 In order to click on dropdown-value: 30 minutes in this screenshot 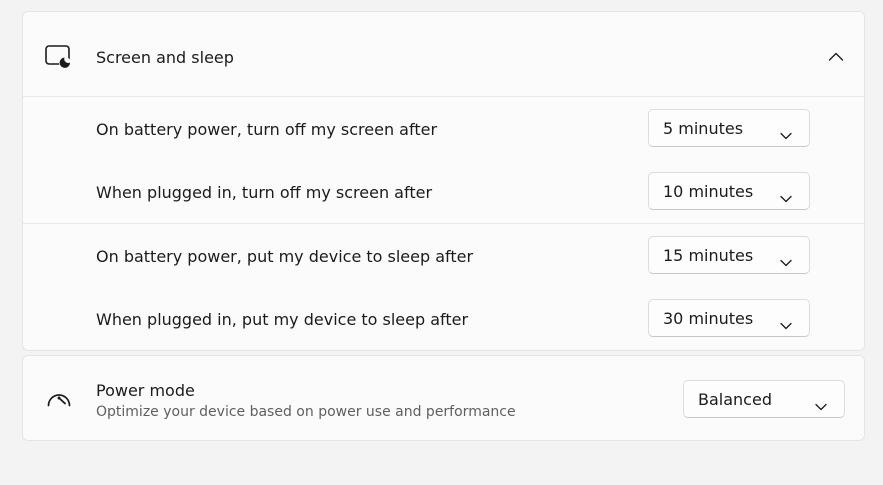, I will do `click(708, 318)`.